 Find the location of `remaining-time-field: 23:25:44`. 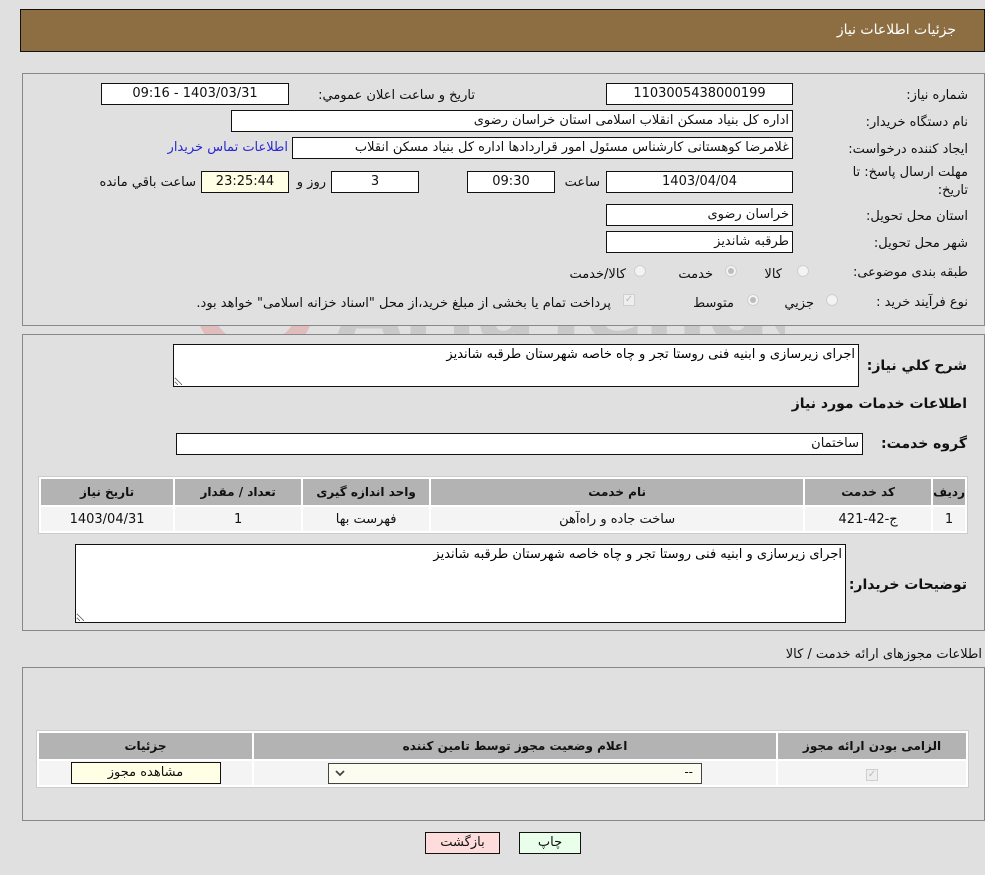

remaining-time-field: 23:25:44 is located at coordinates (245, 182).